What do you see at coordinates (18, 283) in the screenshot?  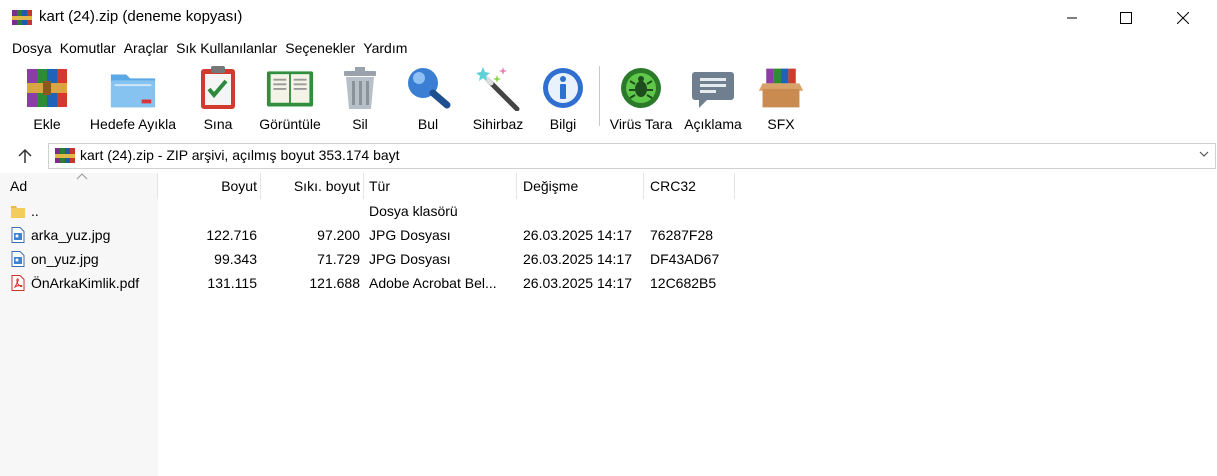 I see `pdf-file-icon` at bounding box center [18, 283].